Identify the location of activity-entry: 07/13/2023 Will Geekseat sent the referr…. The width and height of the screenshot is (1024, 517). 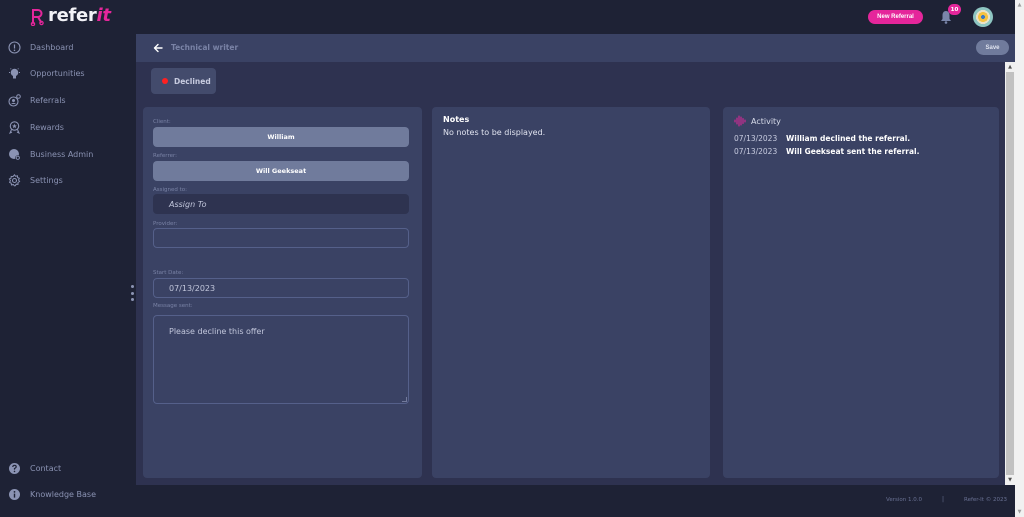
(826, 151).